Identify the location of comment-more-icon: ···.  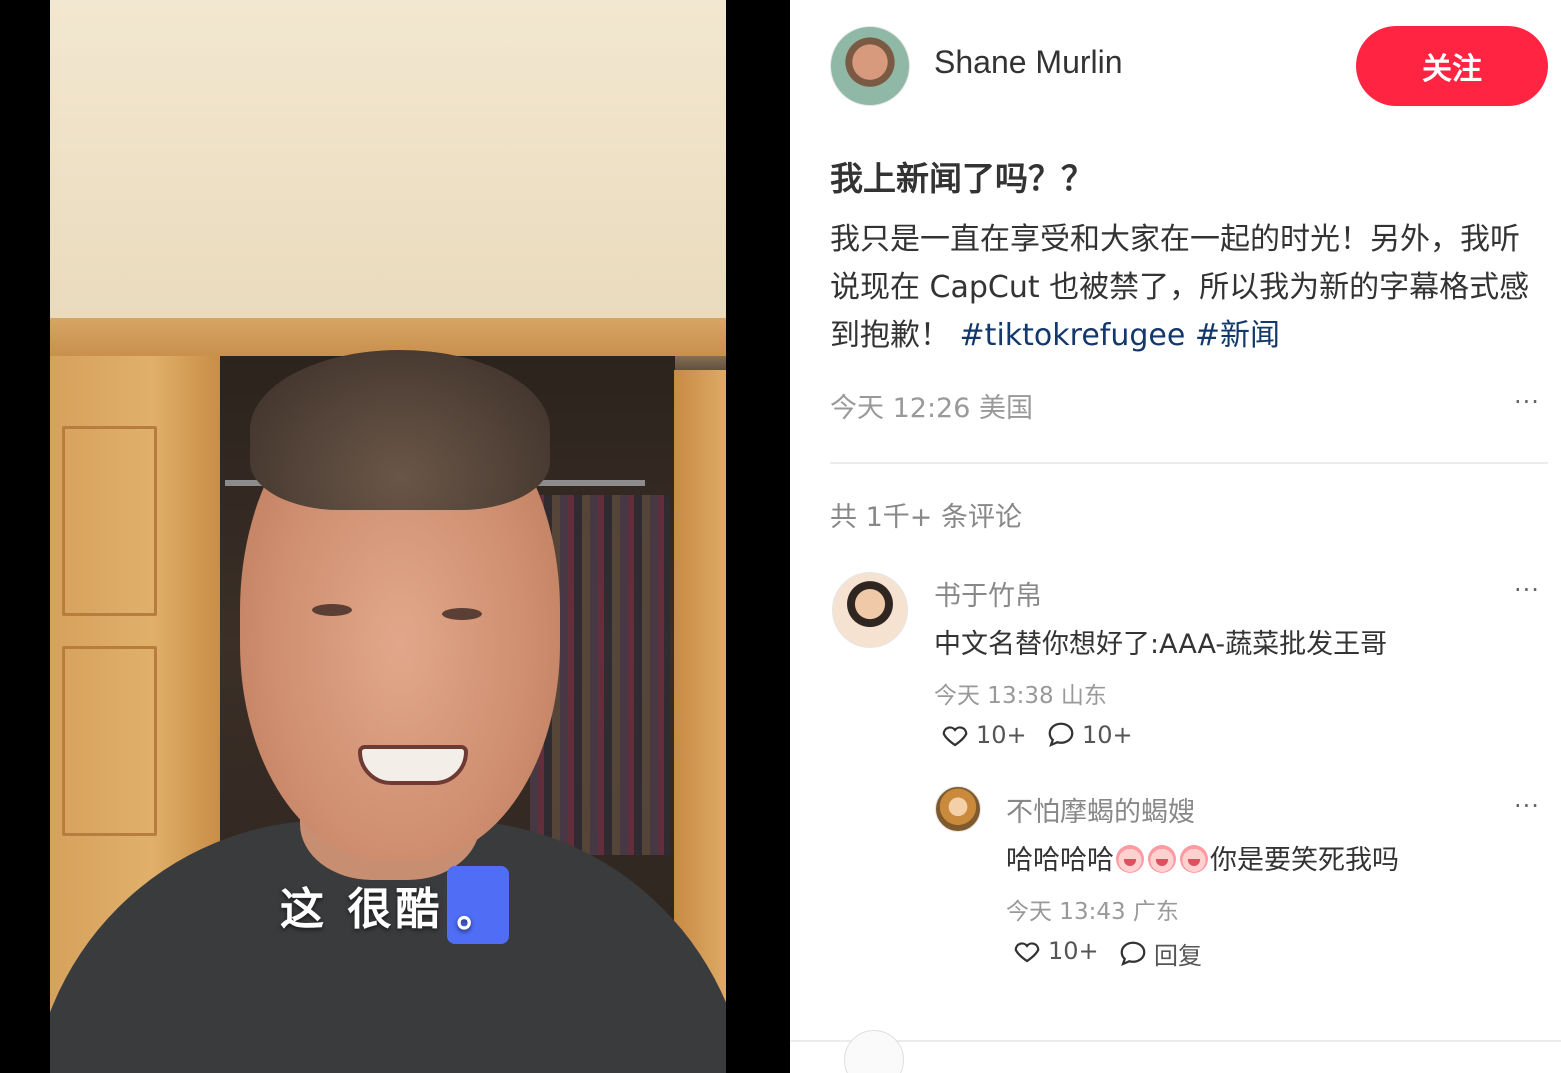
(1527, 590).